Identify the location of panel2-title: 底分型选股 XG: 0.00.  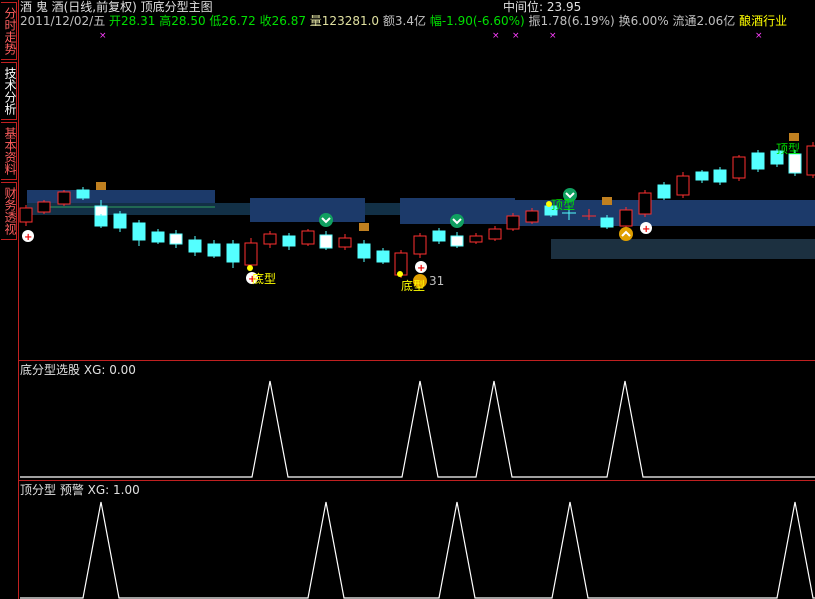
(78, 370).